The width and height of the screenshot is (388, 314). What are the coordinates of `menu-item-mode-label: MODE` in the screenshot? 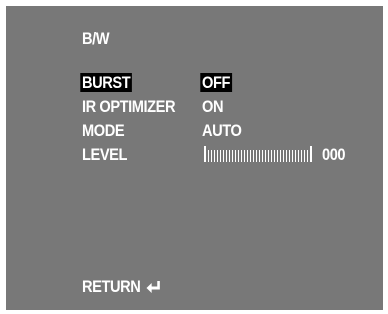 It's located at (103, 130).